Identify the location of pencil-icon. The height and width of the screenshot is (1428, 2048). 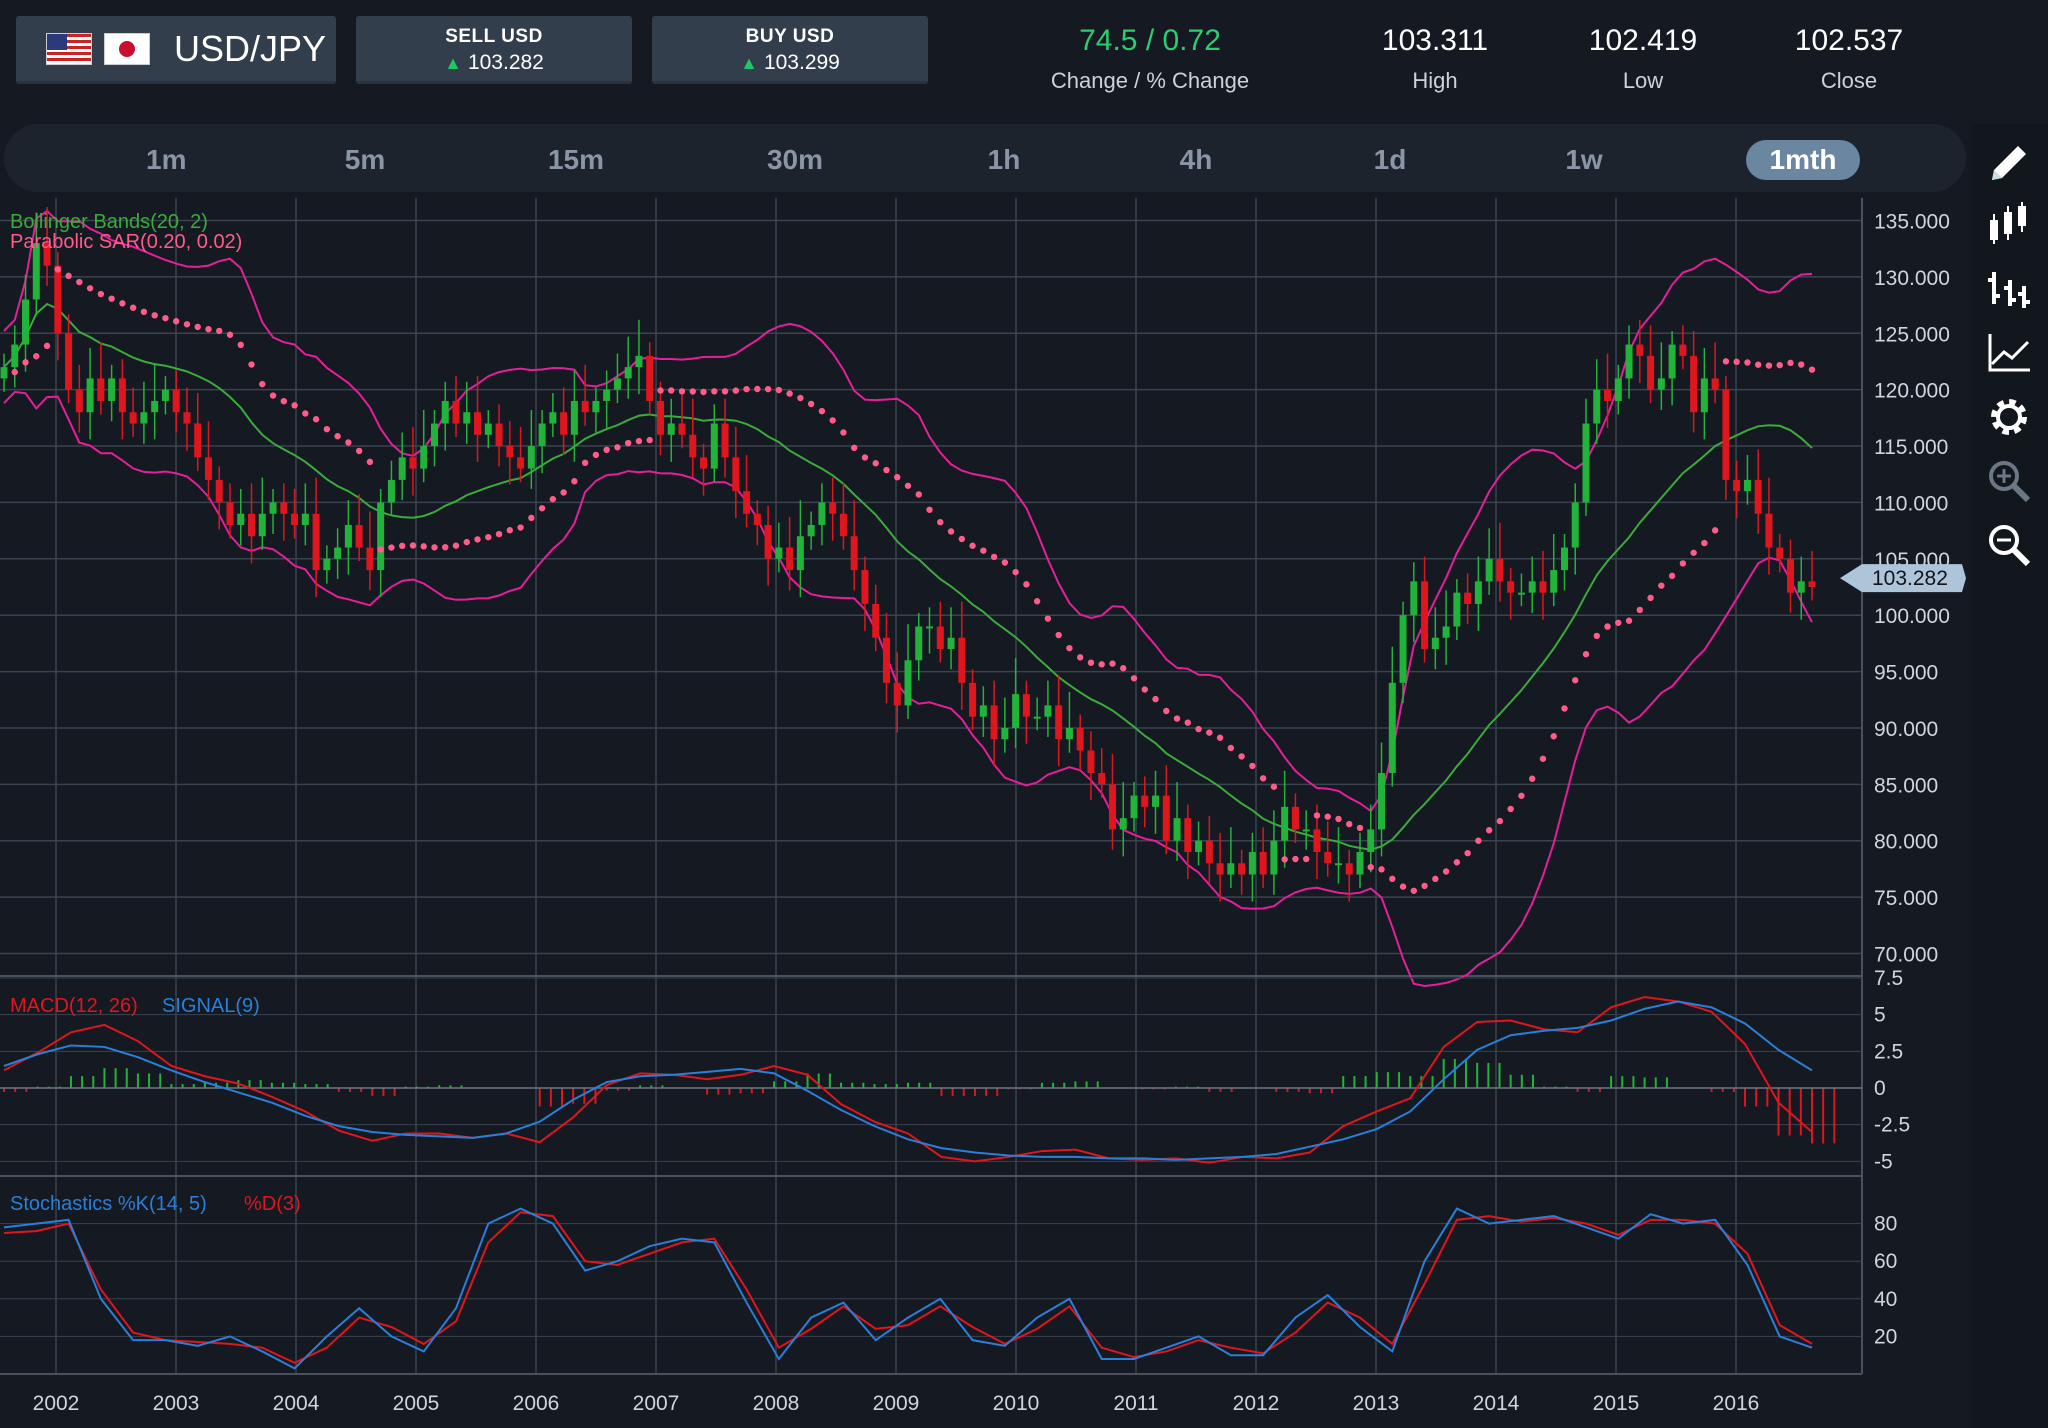
(2009, 163).